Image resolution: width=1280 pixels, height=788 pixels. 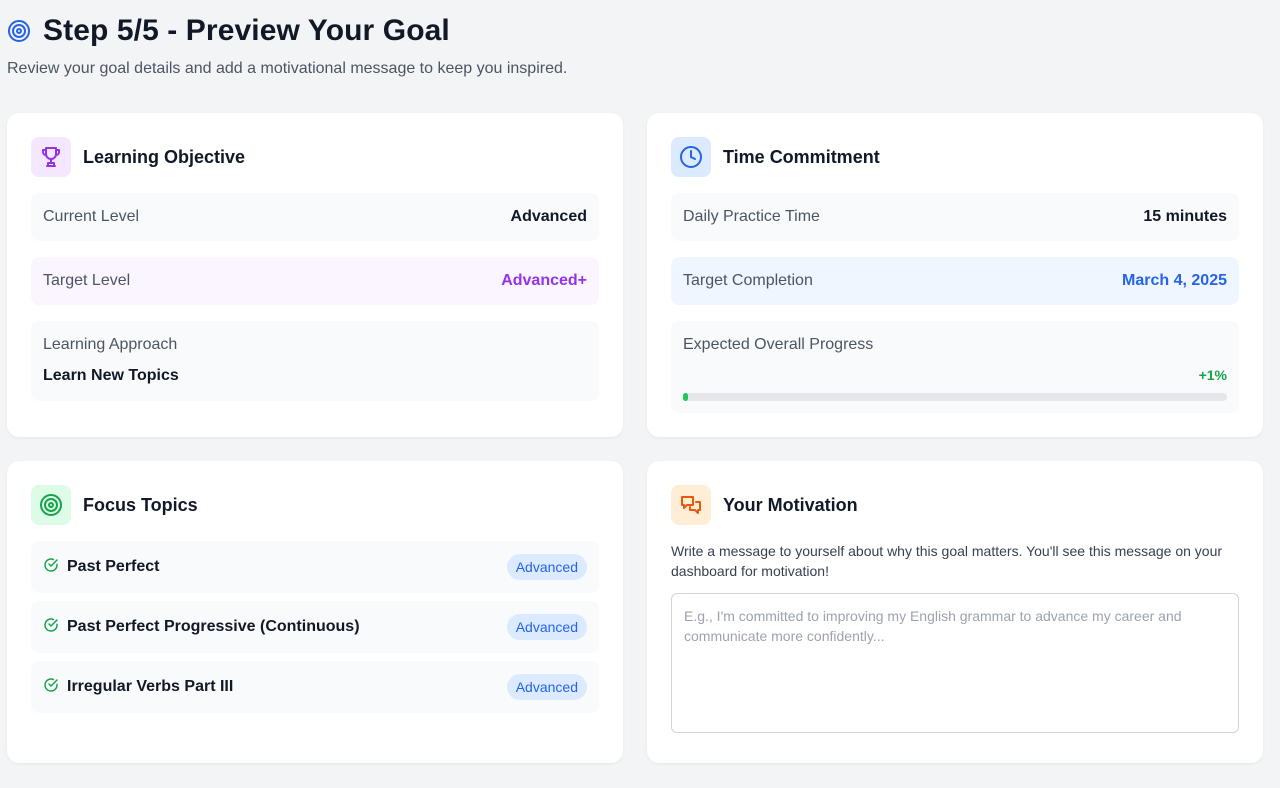 What do you see at coordinates (113, 566) in the screenshot?
I see `topic-name: Past Perfect` at bounding box center [113, 566].